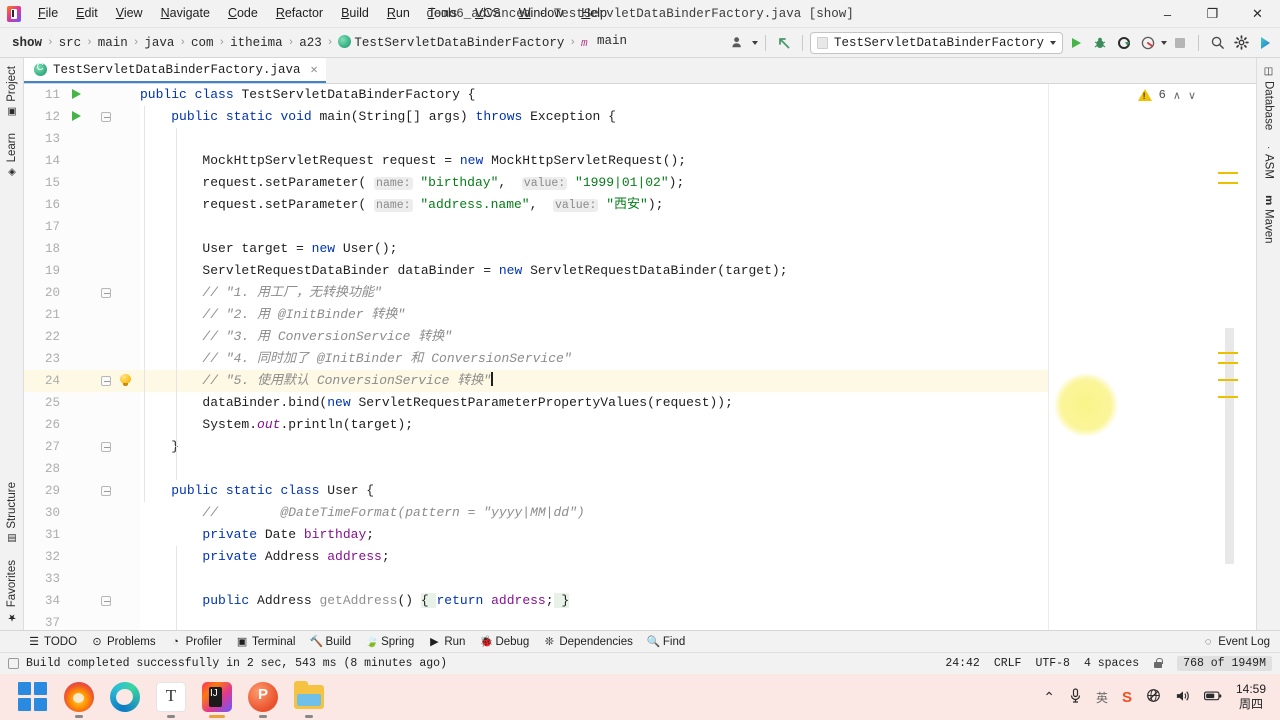  What do you see at coordinates (1158, 663) in the screenshot?
I see `unlocked-icon` at bounding box center [1158, 663].